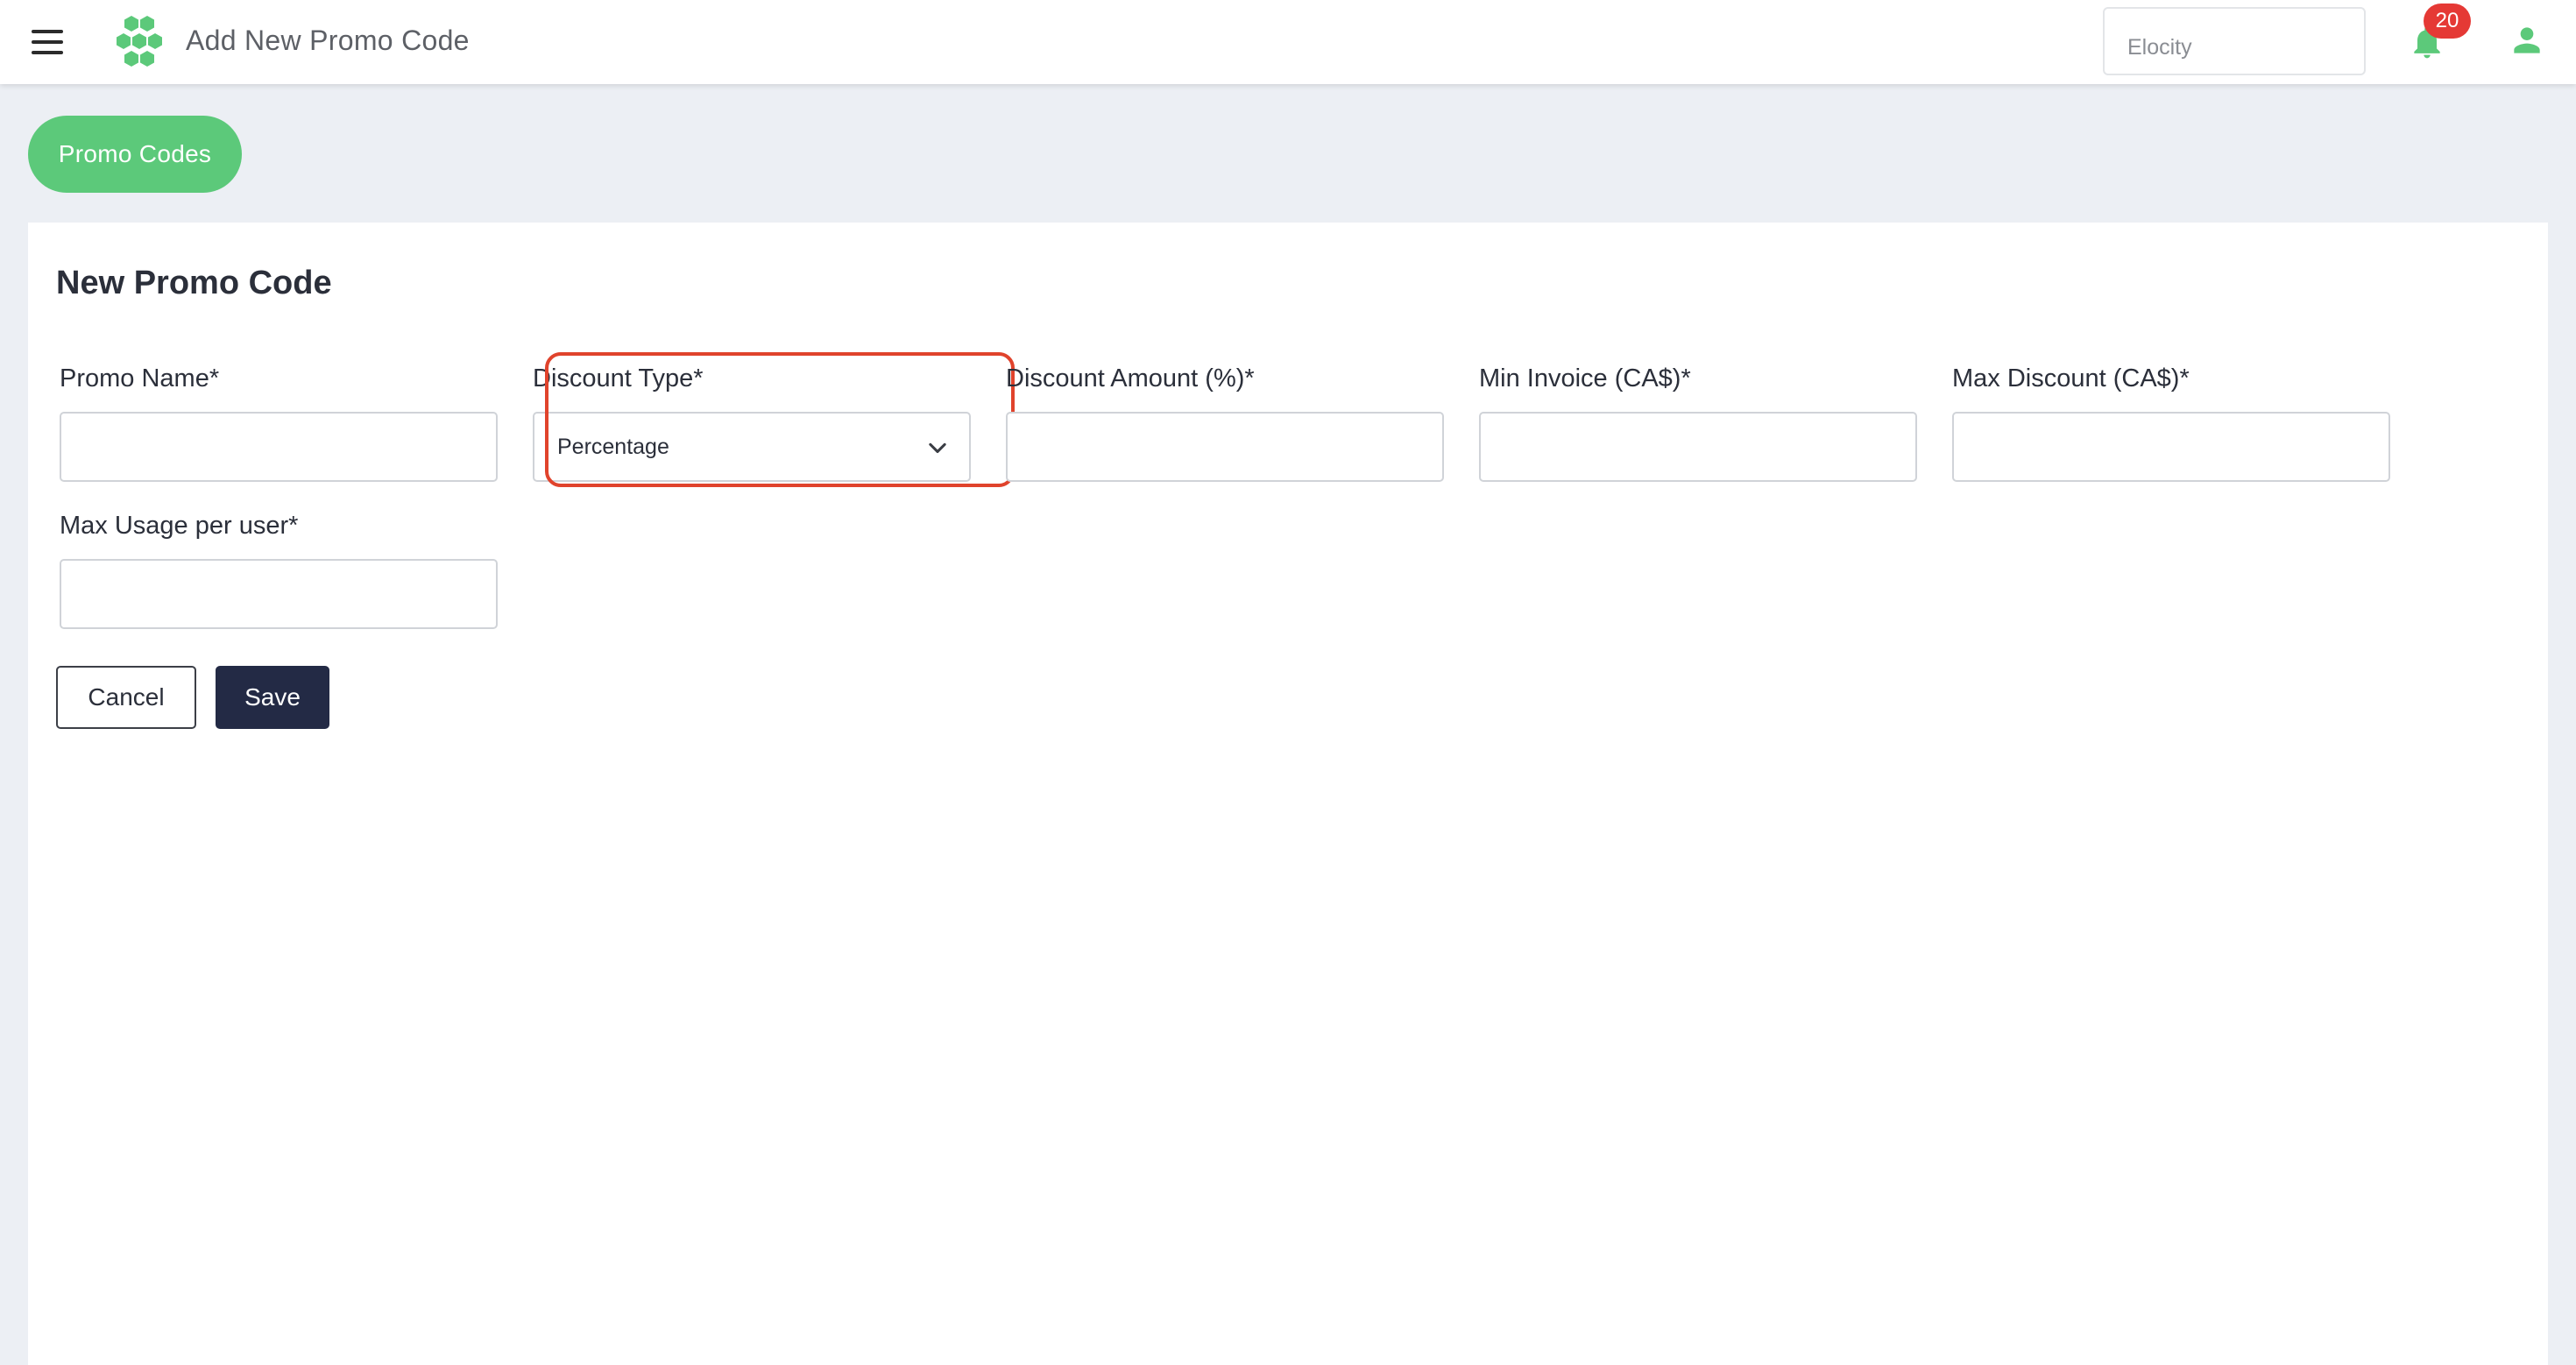 Image resolution: width=2576 pixels, height=1365 pixels. I want to click on organization-select: Elocity, so click(2234, 41).